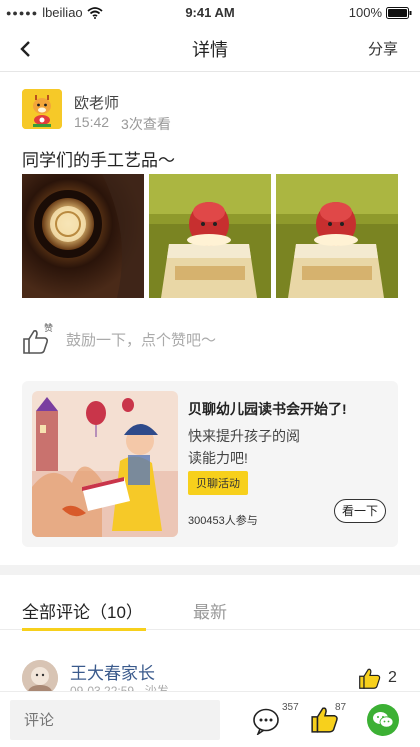  What do you see at coordinates (96, 102) in the screenshot?
I see `author-name: 欧老师` at bounding box center [96, 102].